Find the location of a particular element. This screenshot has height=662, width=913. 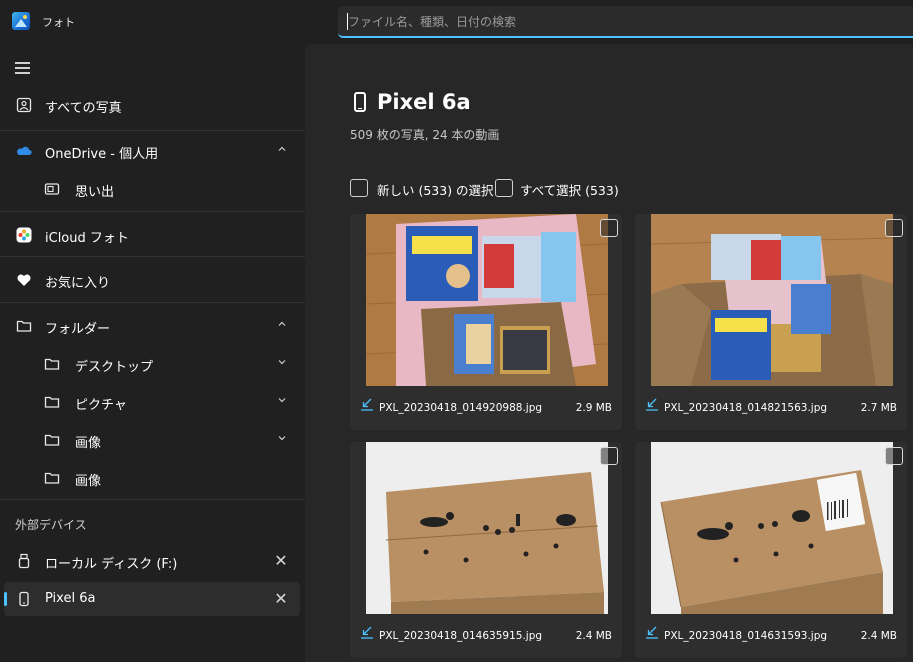

search-input is located at coordinates (618, 22).